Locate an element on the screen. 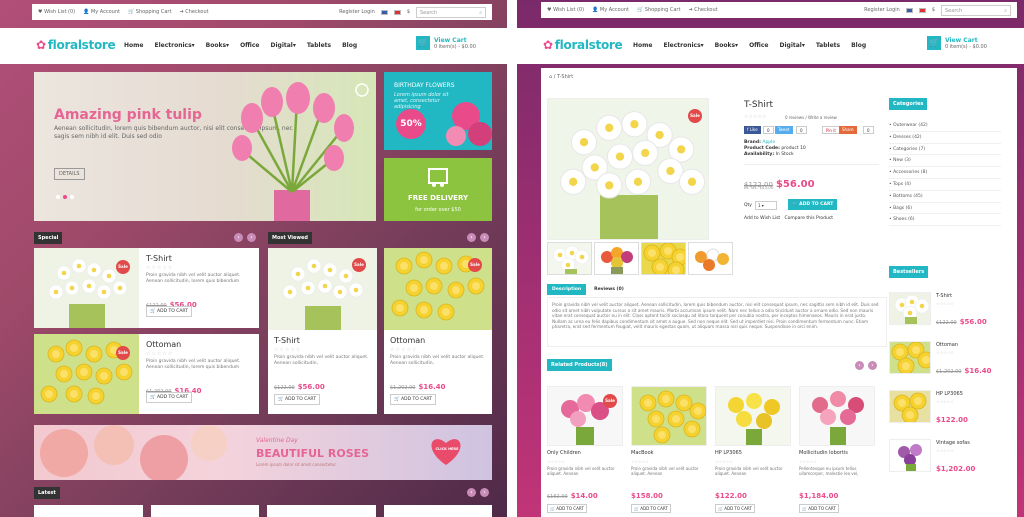  product-name: Vintage sofas is located at coordinates (953, 443).